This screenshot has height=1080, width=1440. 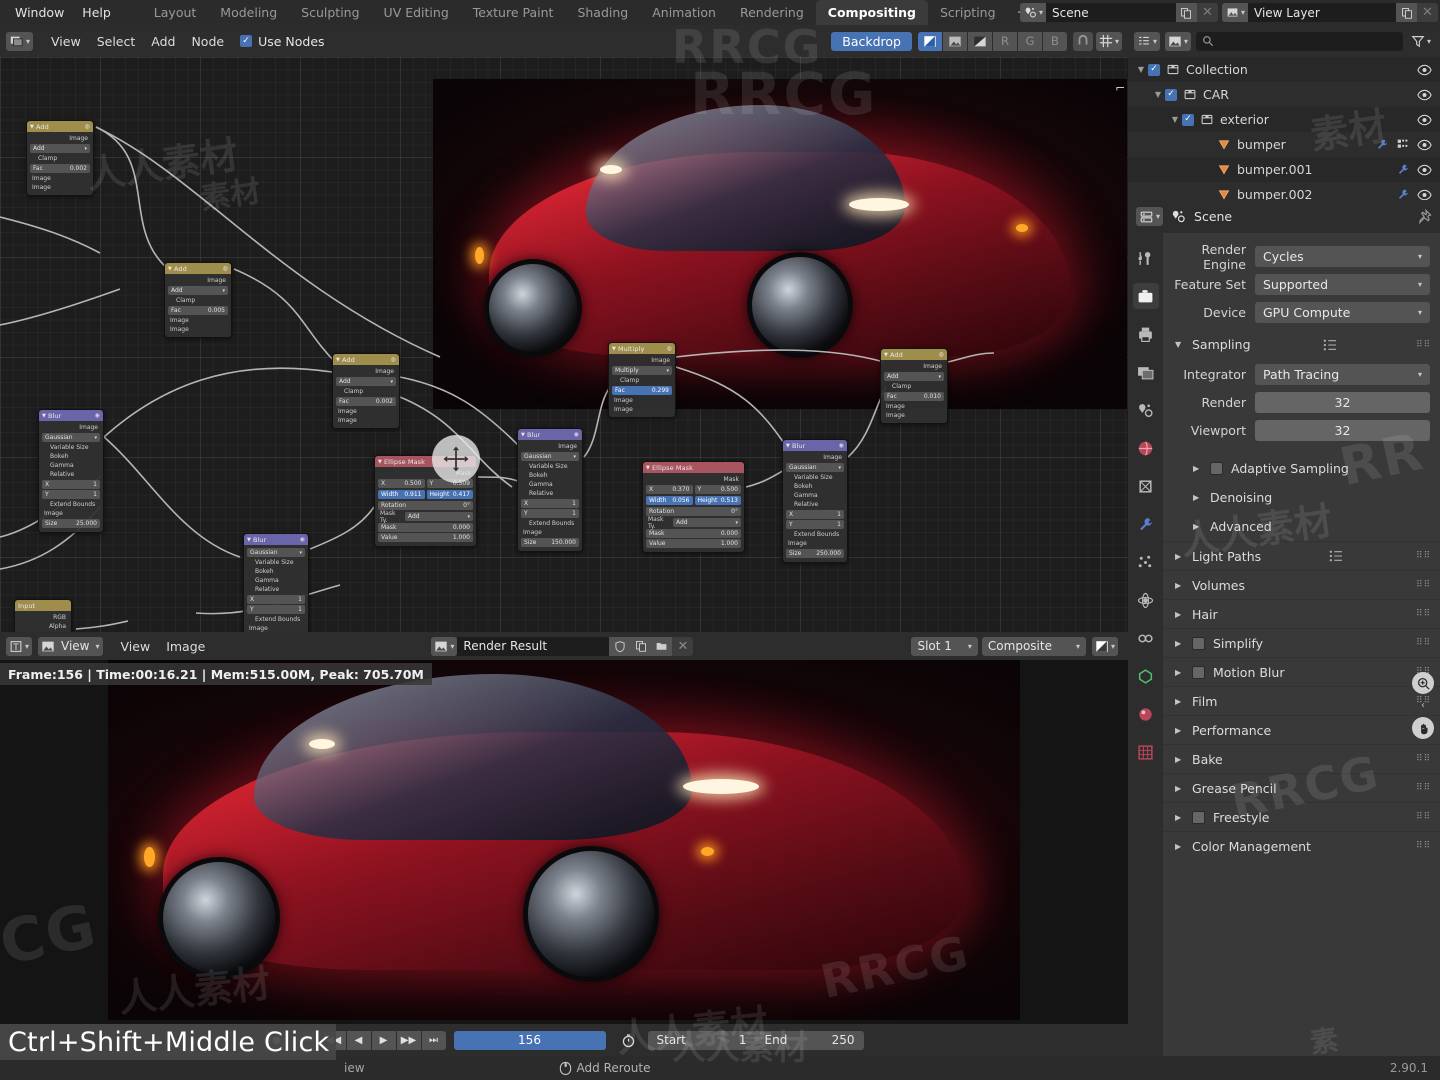 What do you see at coordinates (70, 646) in the screenshot?
I see `image-editor-mode-selector: View ▾` at bounding box center [70, 646].